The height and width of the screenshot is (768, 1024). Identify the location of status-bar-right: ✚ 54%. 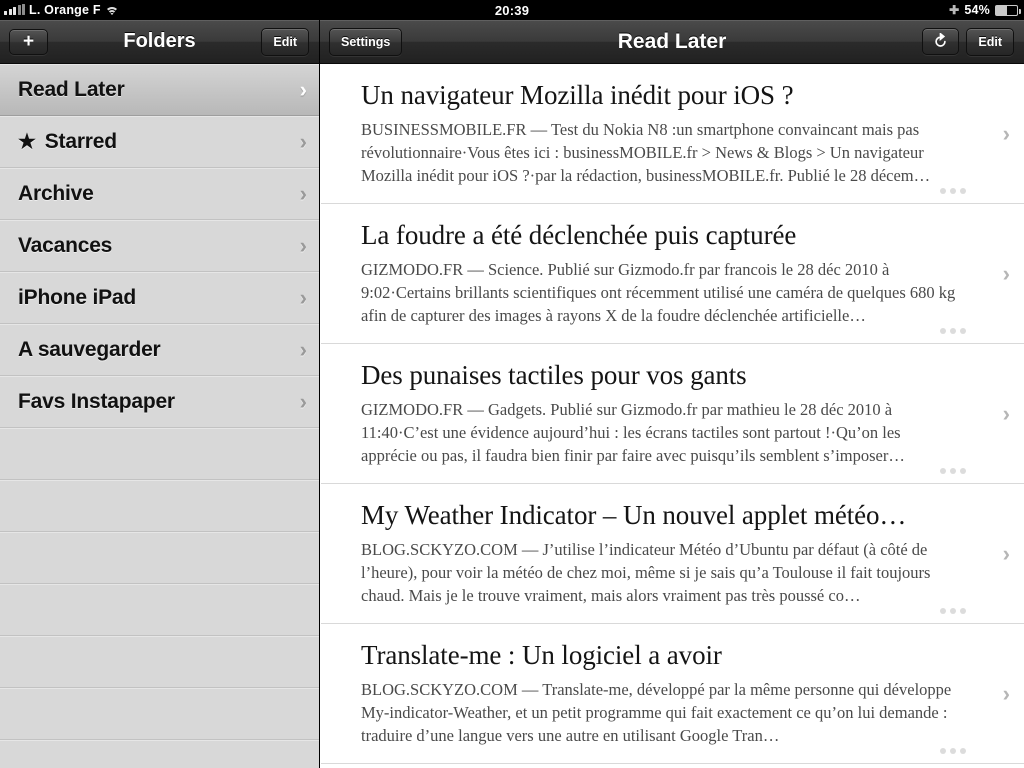
(985, 10).